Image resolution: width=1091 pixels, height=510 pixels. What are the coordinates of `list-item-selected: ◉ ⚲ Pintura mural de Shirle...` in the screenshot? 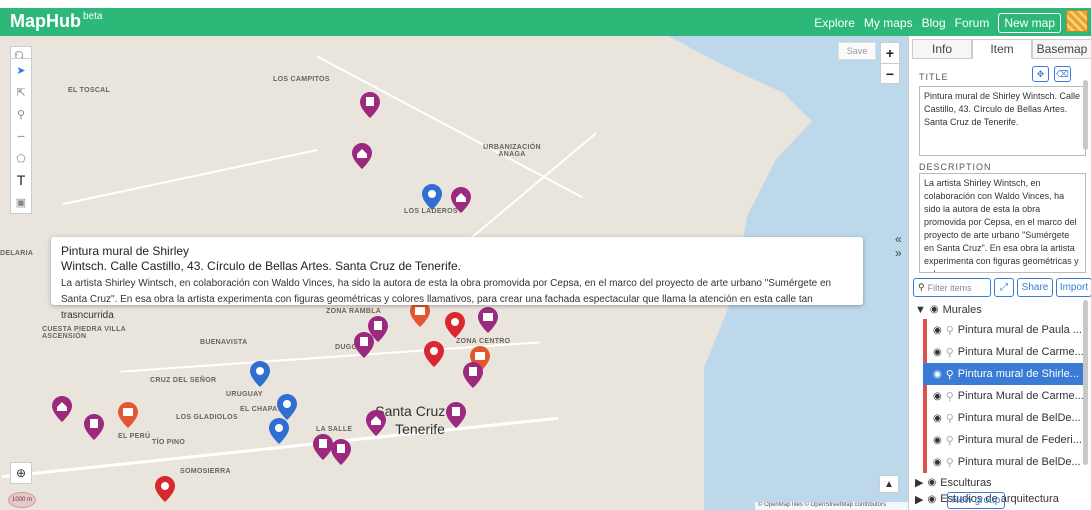 It's located at (1005, 374).